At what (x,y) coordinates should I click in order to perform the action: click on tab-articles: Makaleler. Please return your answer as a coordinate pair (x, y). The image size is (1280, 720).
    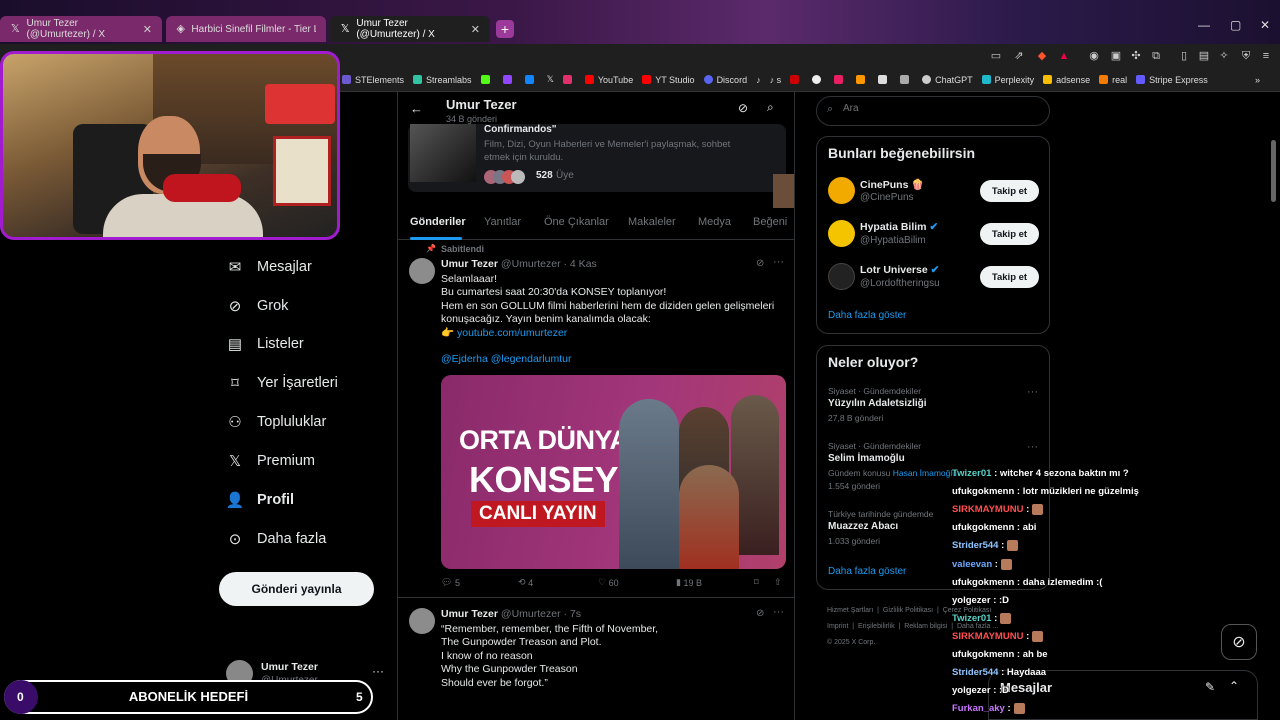
    Looking at the image, I should click on (652, 222).